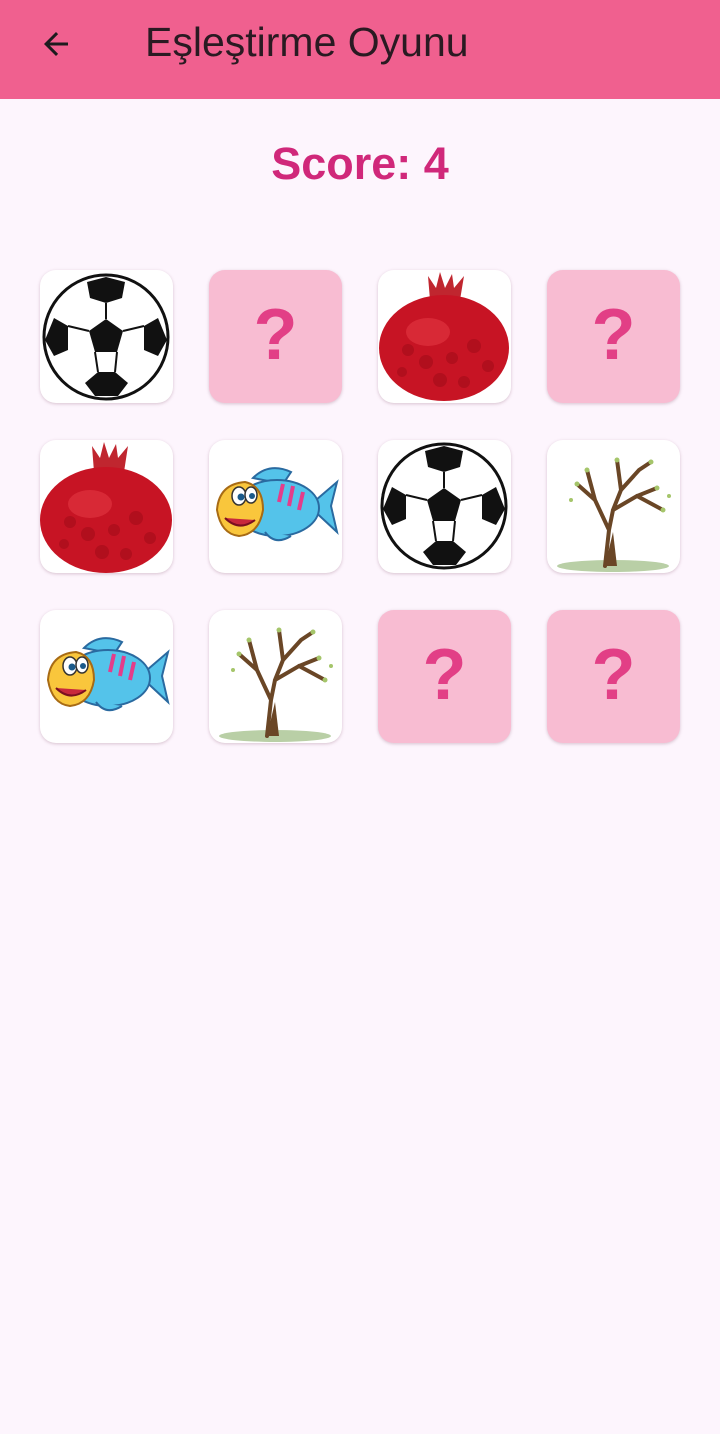 Image resolution: width=720 pixels, height=1434 pixels. I want to click on arrow-back-icon, so click(56, 44).